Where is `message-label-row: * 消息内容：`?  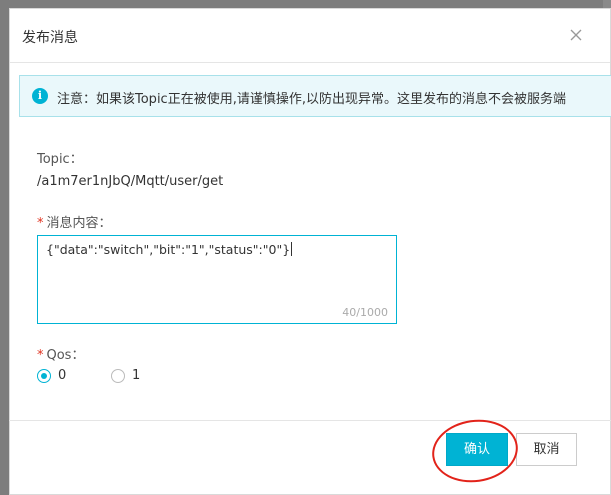
message-label-row: * 消息内容： is located at coordinates (74, 221).